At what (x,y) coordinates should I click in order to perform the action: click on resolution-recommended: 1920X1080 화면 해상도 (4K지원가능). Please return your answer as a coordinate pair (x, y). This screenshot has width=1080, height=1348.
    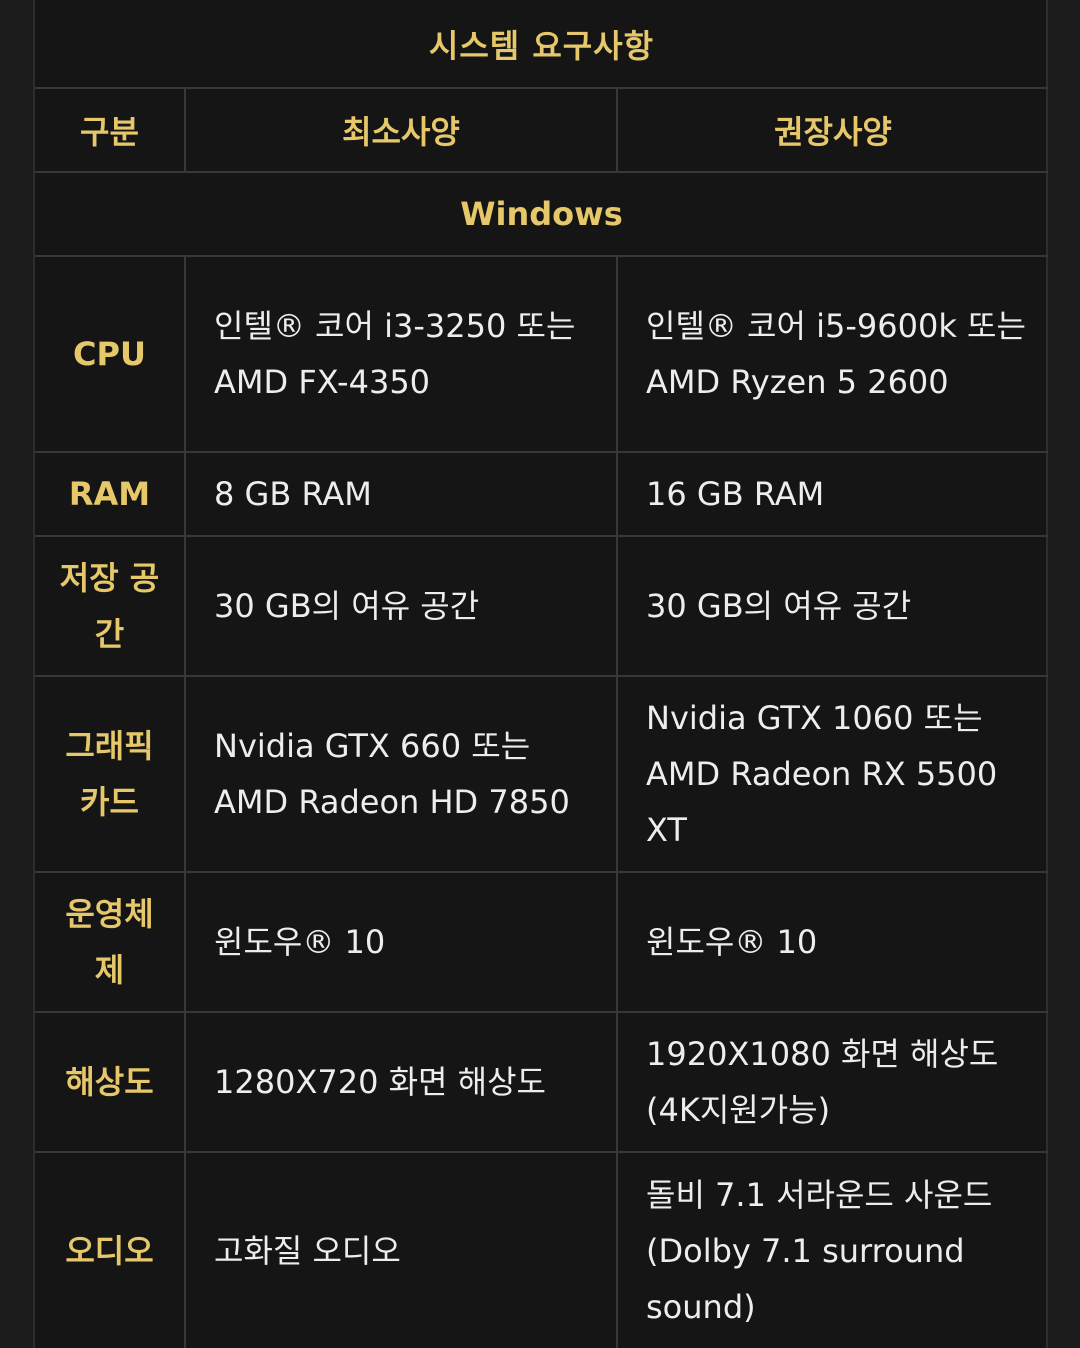
    Looking at the image, I should click on (832, 1082).